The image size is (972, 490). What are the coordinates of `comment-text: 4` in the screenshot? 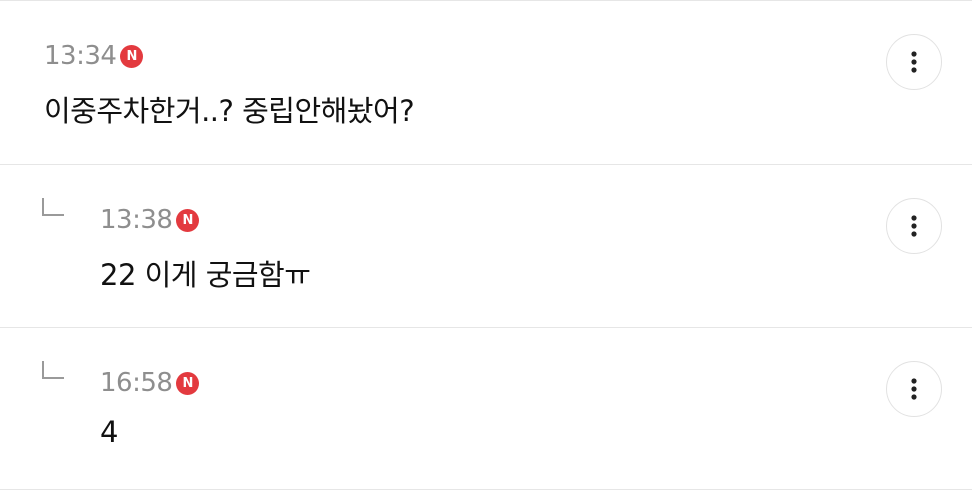 It's located at (109, 432).